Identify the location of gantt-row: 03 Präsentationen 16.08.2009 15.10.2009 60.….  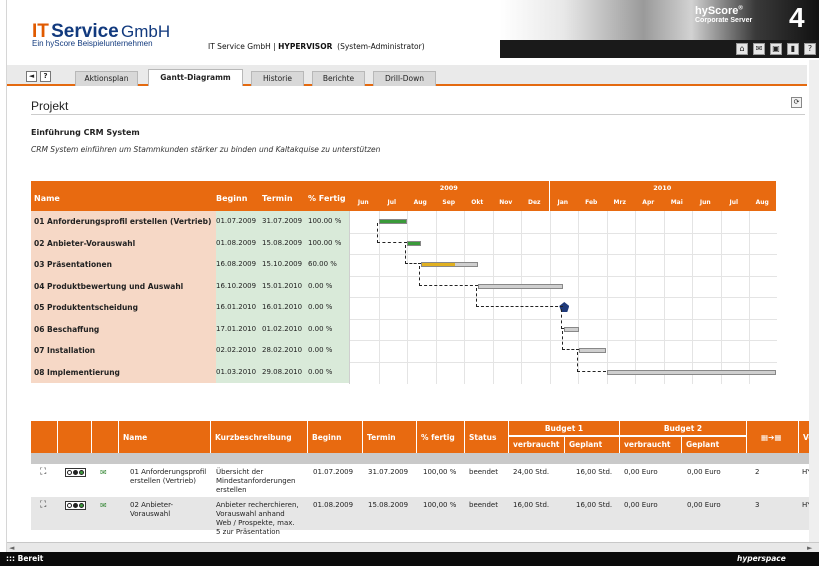
(190, 265).